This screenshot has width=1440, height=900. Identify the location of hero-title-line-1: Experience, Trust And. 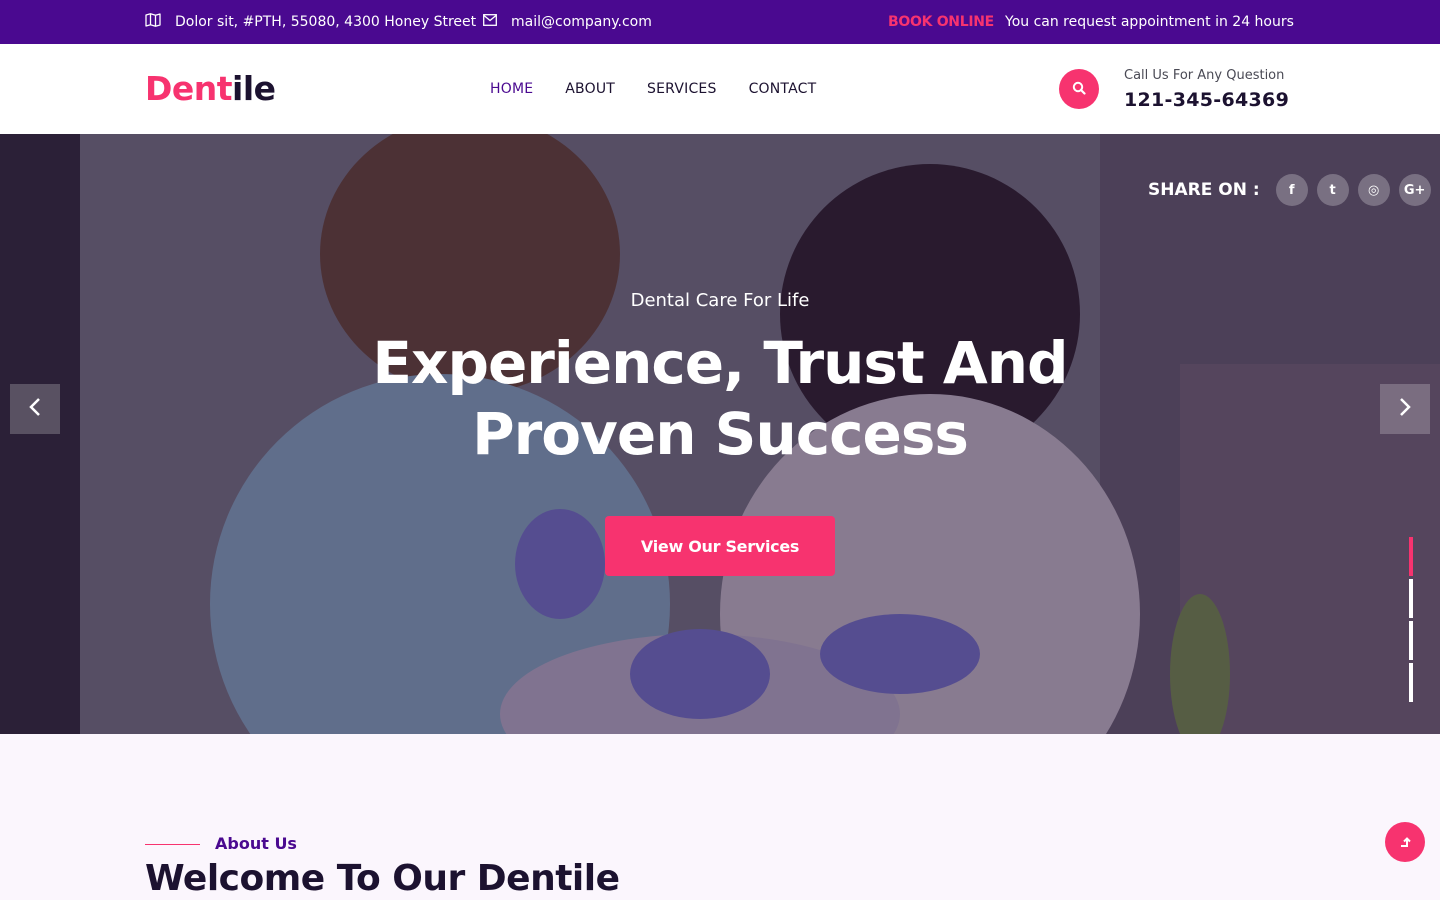
(720, 363).